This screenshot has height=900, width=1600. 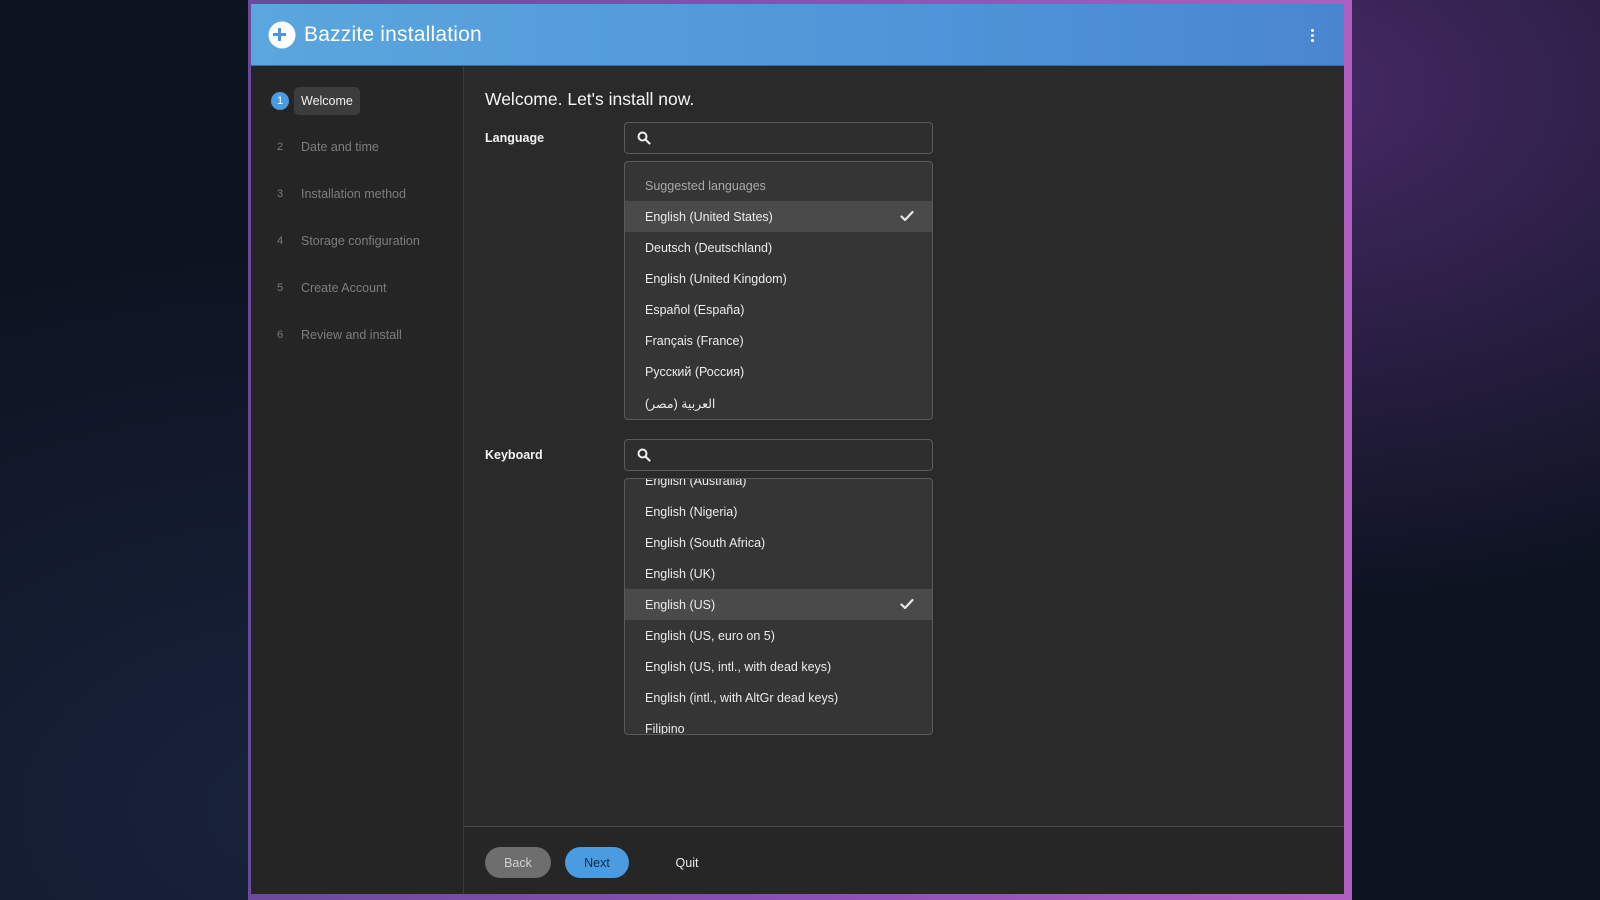 What do you see at coordinates (778, 216) in the screenshot?
I see `language-option-selected: English (United States)` at bounding box center [778, 216].